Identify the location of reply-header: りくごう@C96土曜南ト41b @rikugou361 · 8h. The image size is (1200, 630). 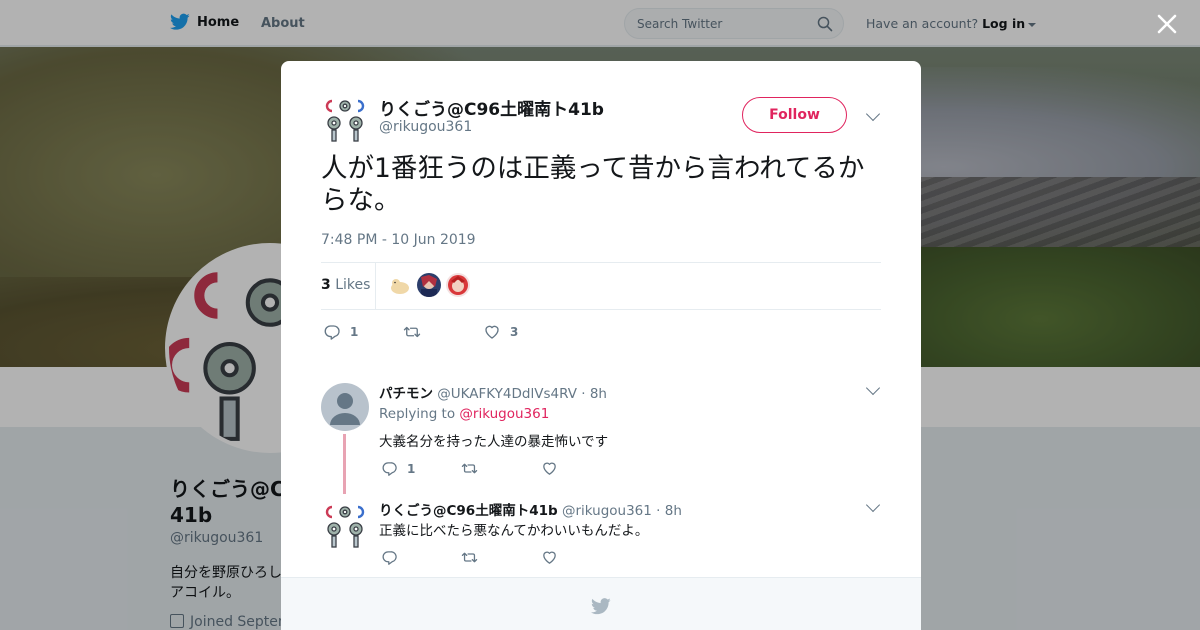
(530, 509).